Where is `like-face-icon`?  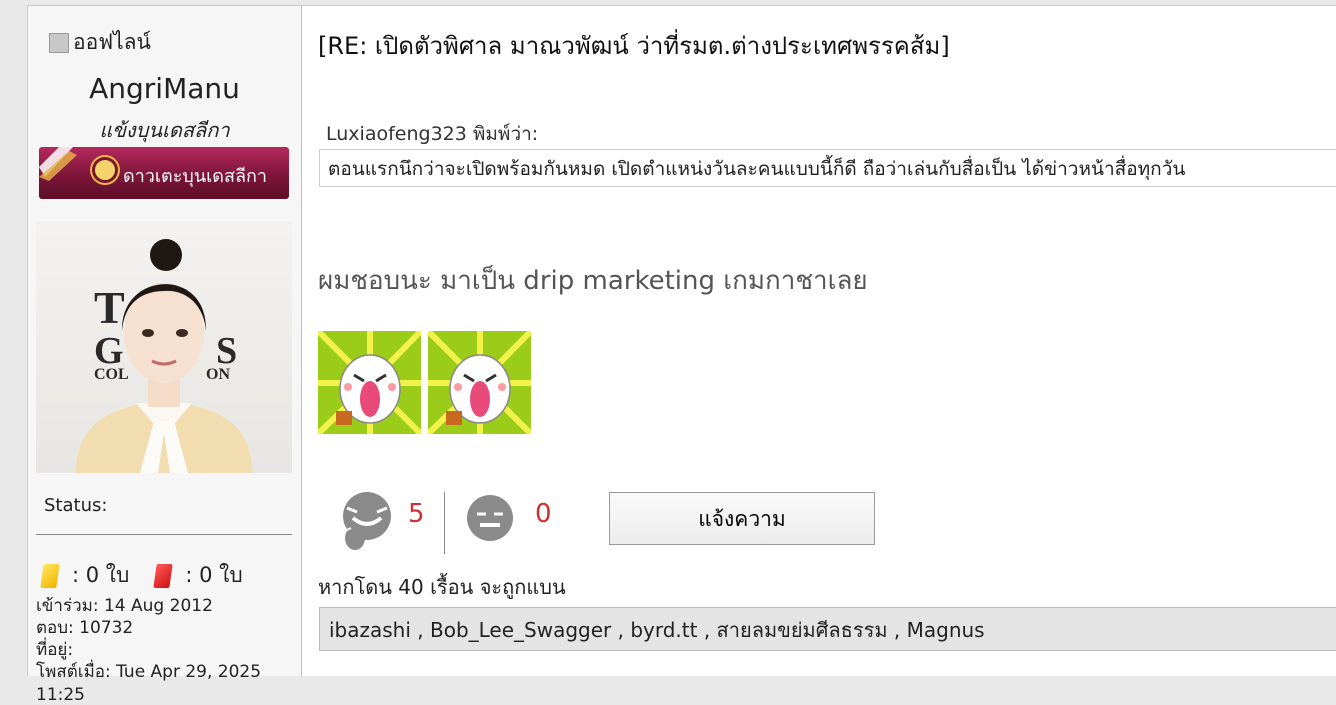 like-face-icon is located at coordinates (365, 522).